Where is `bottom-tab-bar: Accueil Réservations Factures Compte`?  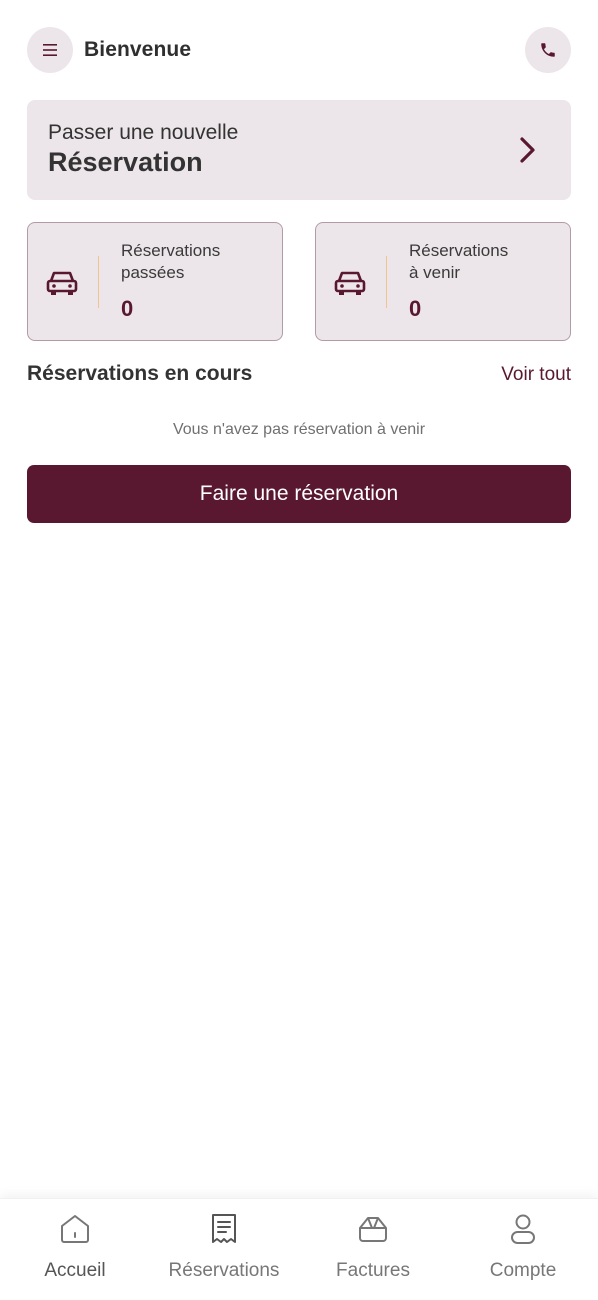
bottom-tab-bar: Accueil Réservations Factures Compte is located at coordinates (299, 1249).